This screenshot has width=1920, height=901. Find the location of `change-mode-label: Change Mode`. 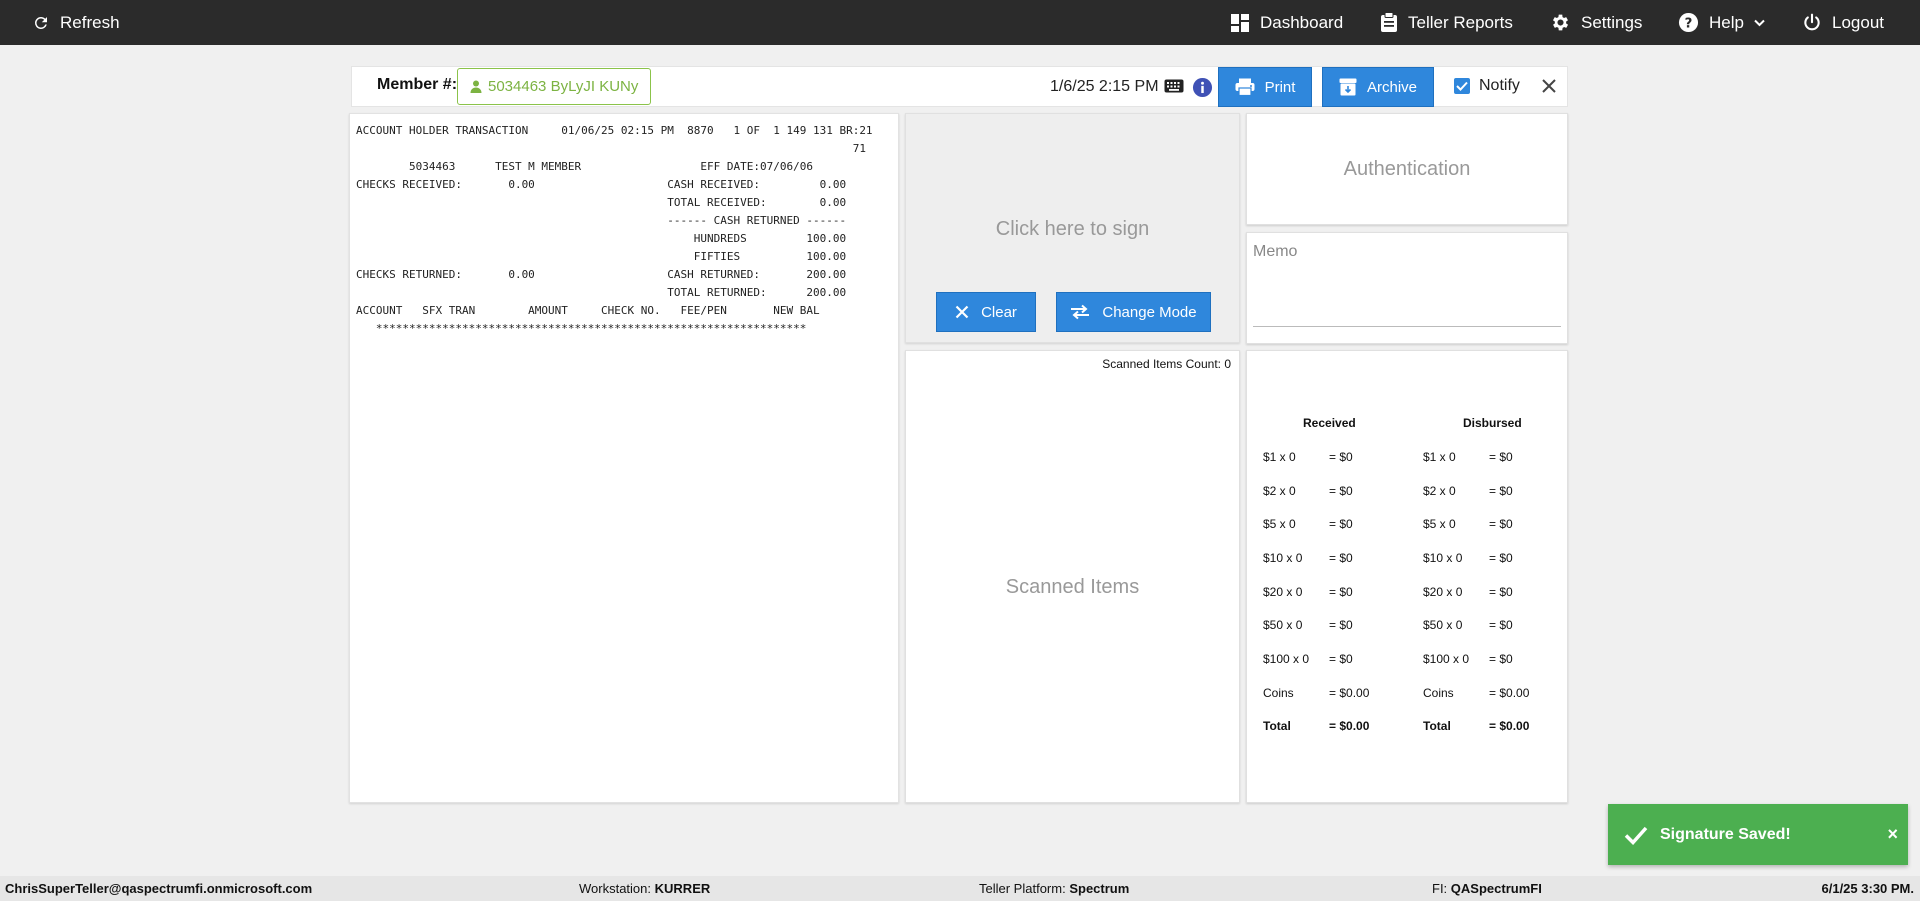

change-mode-label: Change Mode is located at coordinates (1149, 312).